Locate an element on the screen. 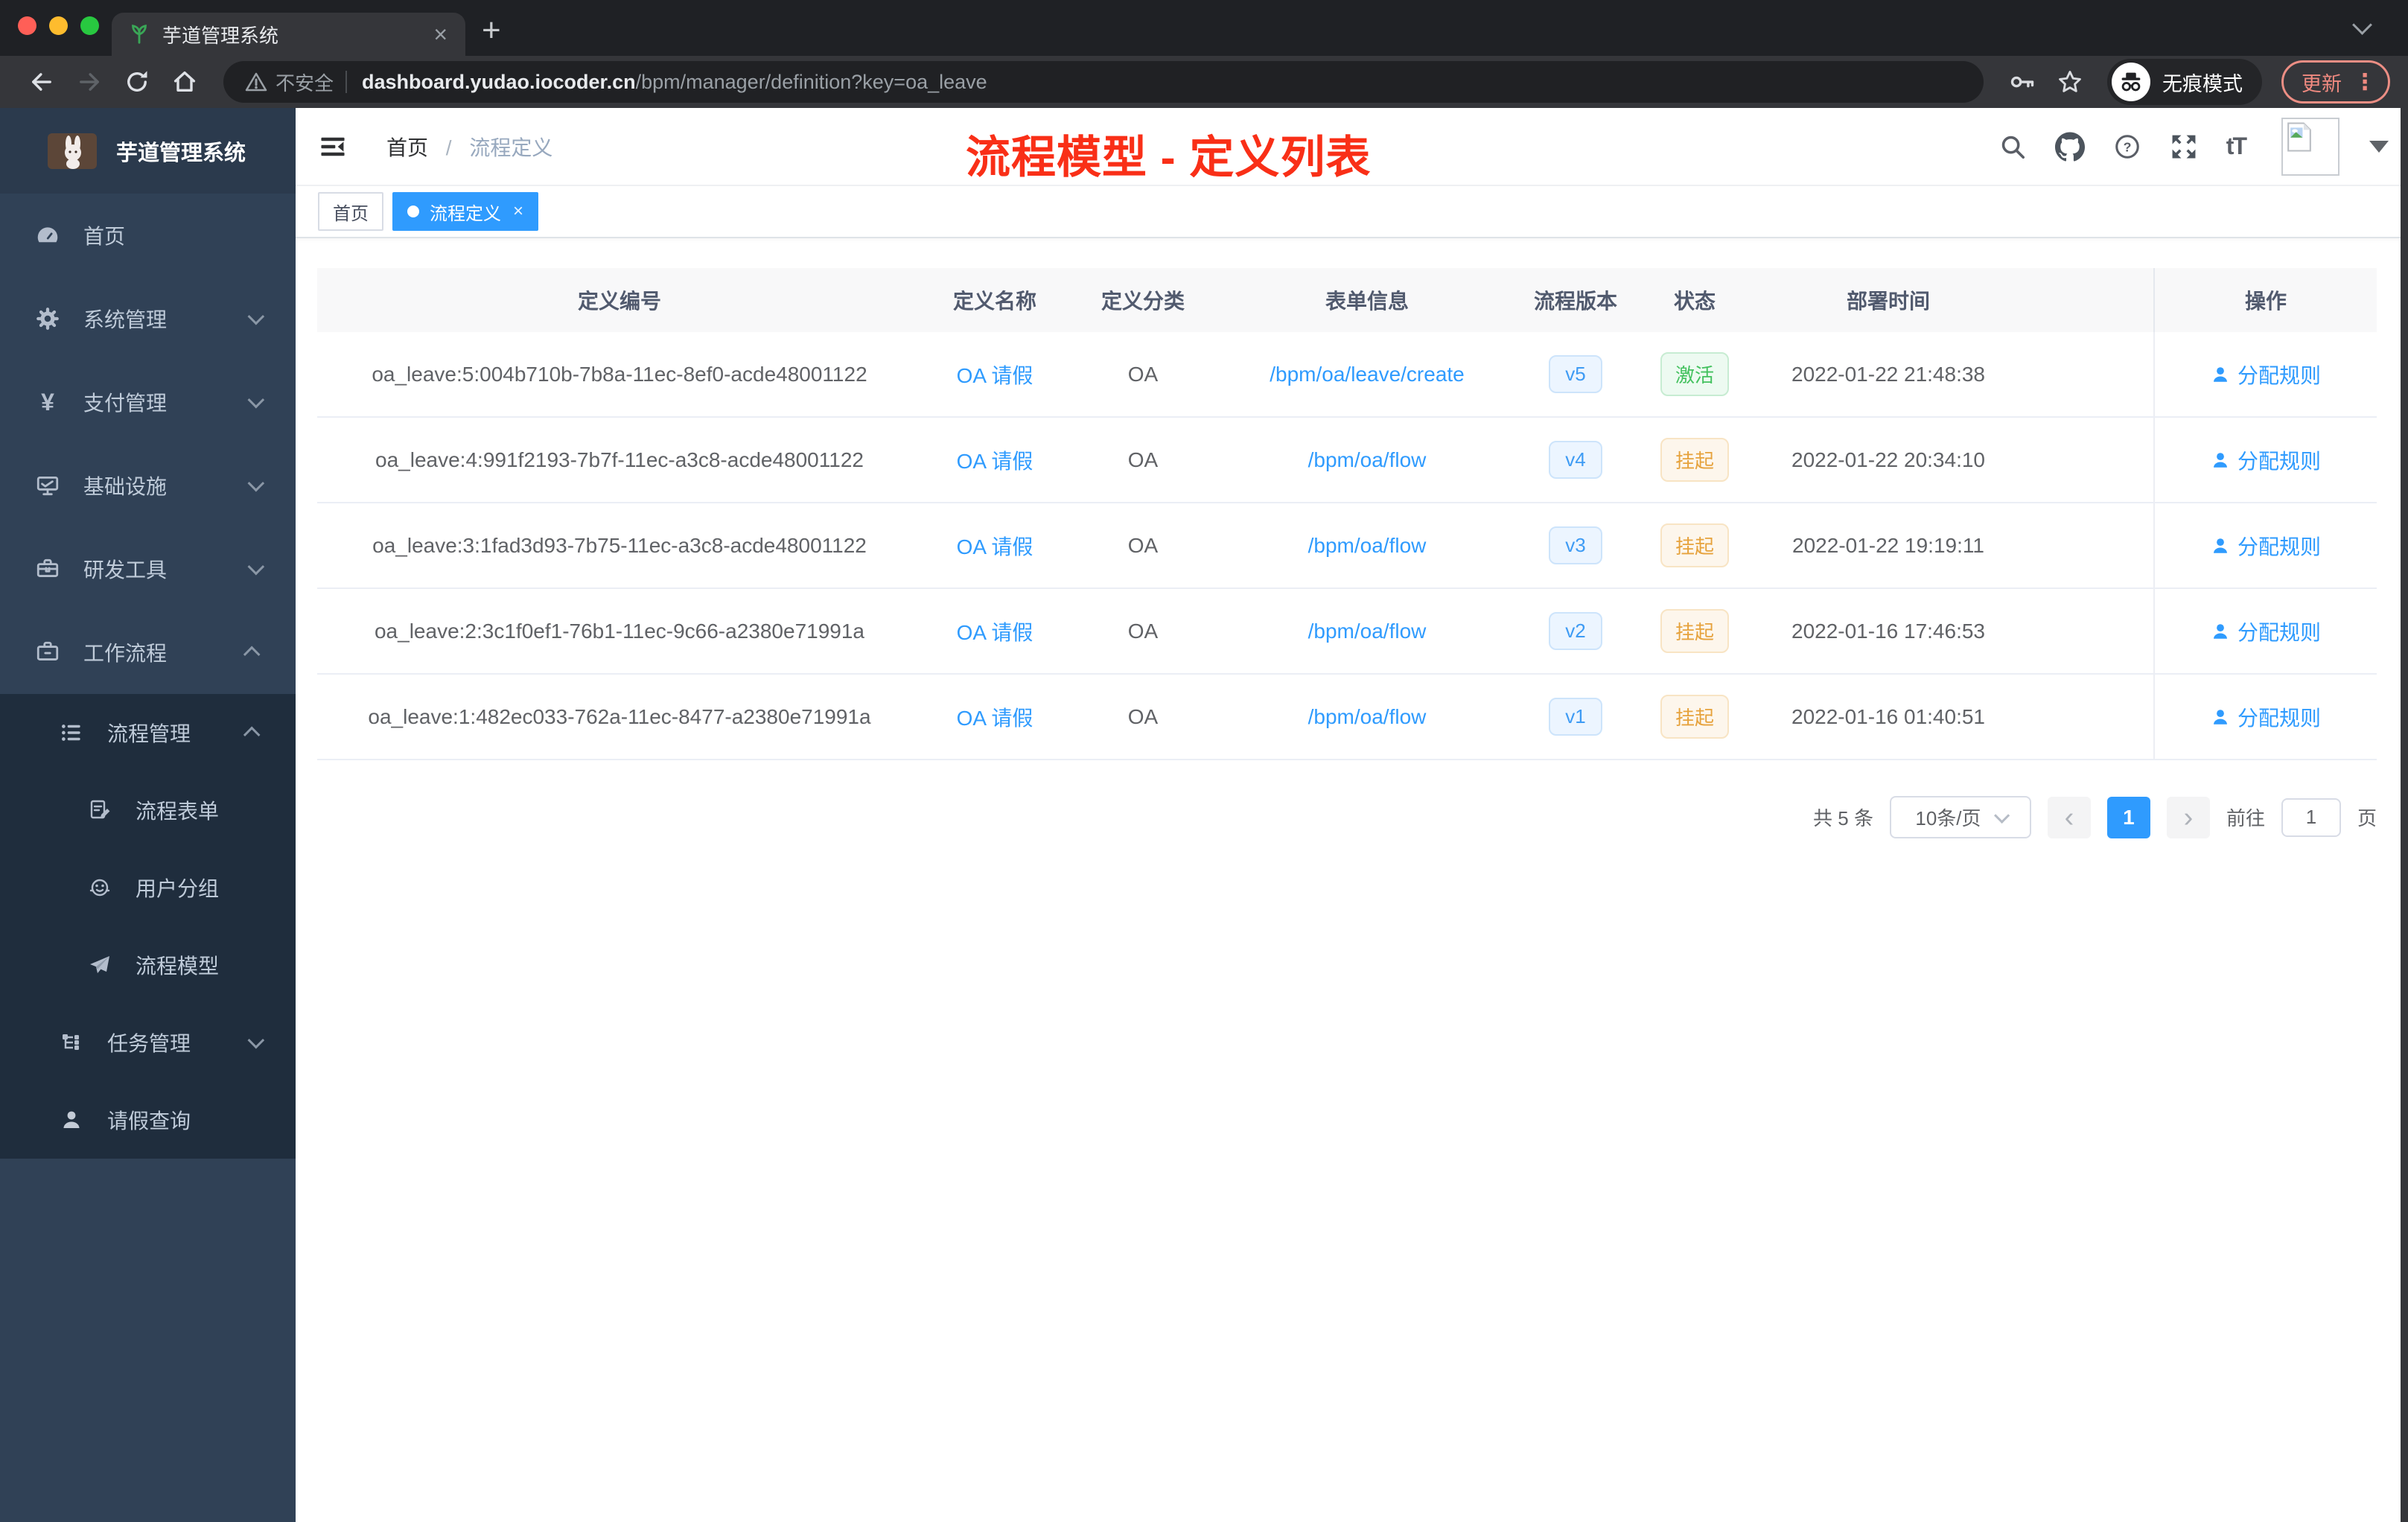  sidebar-item-process-model: 流程模型 is located at coordinates (148, 965).